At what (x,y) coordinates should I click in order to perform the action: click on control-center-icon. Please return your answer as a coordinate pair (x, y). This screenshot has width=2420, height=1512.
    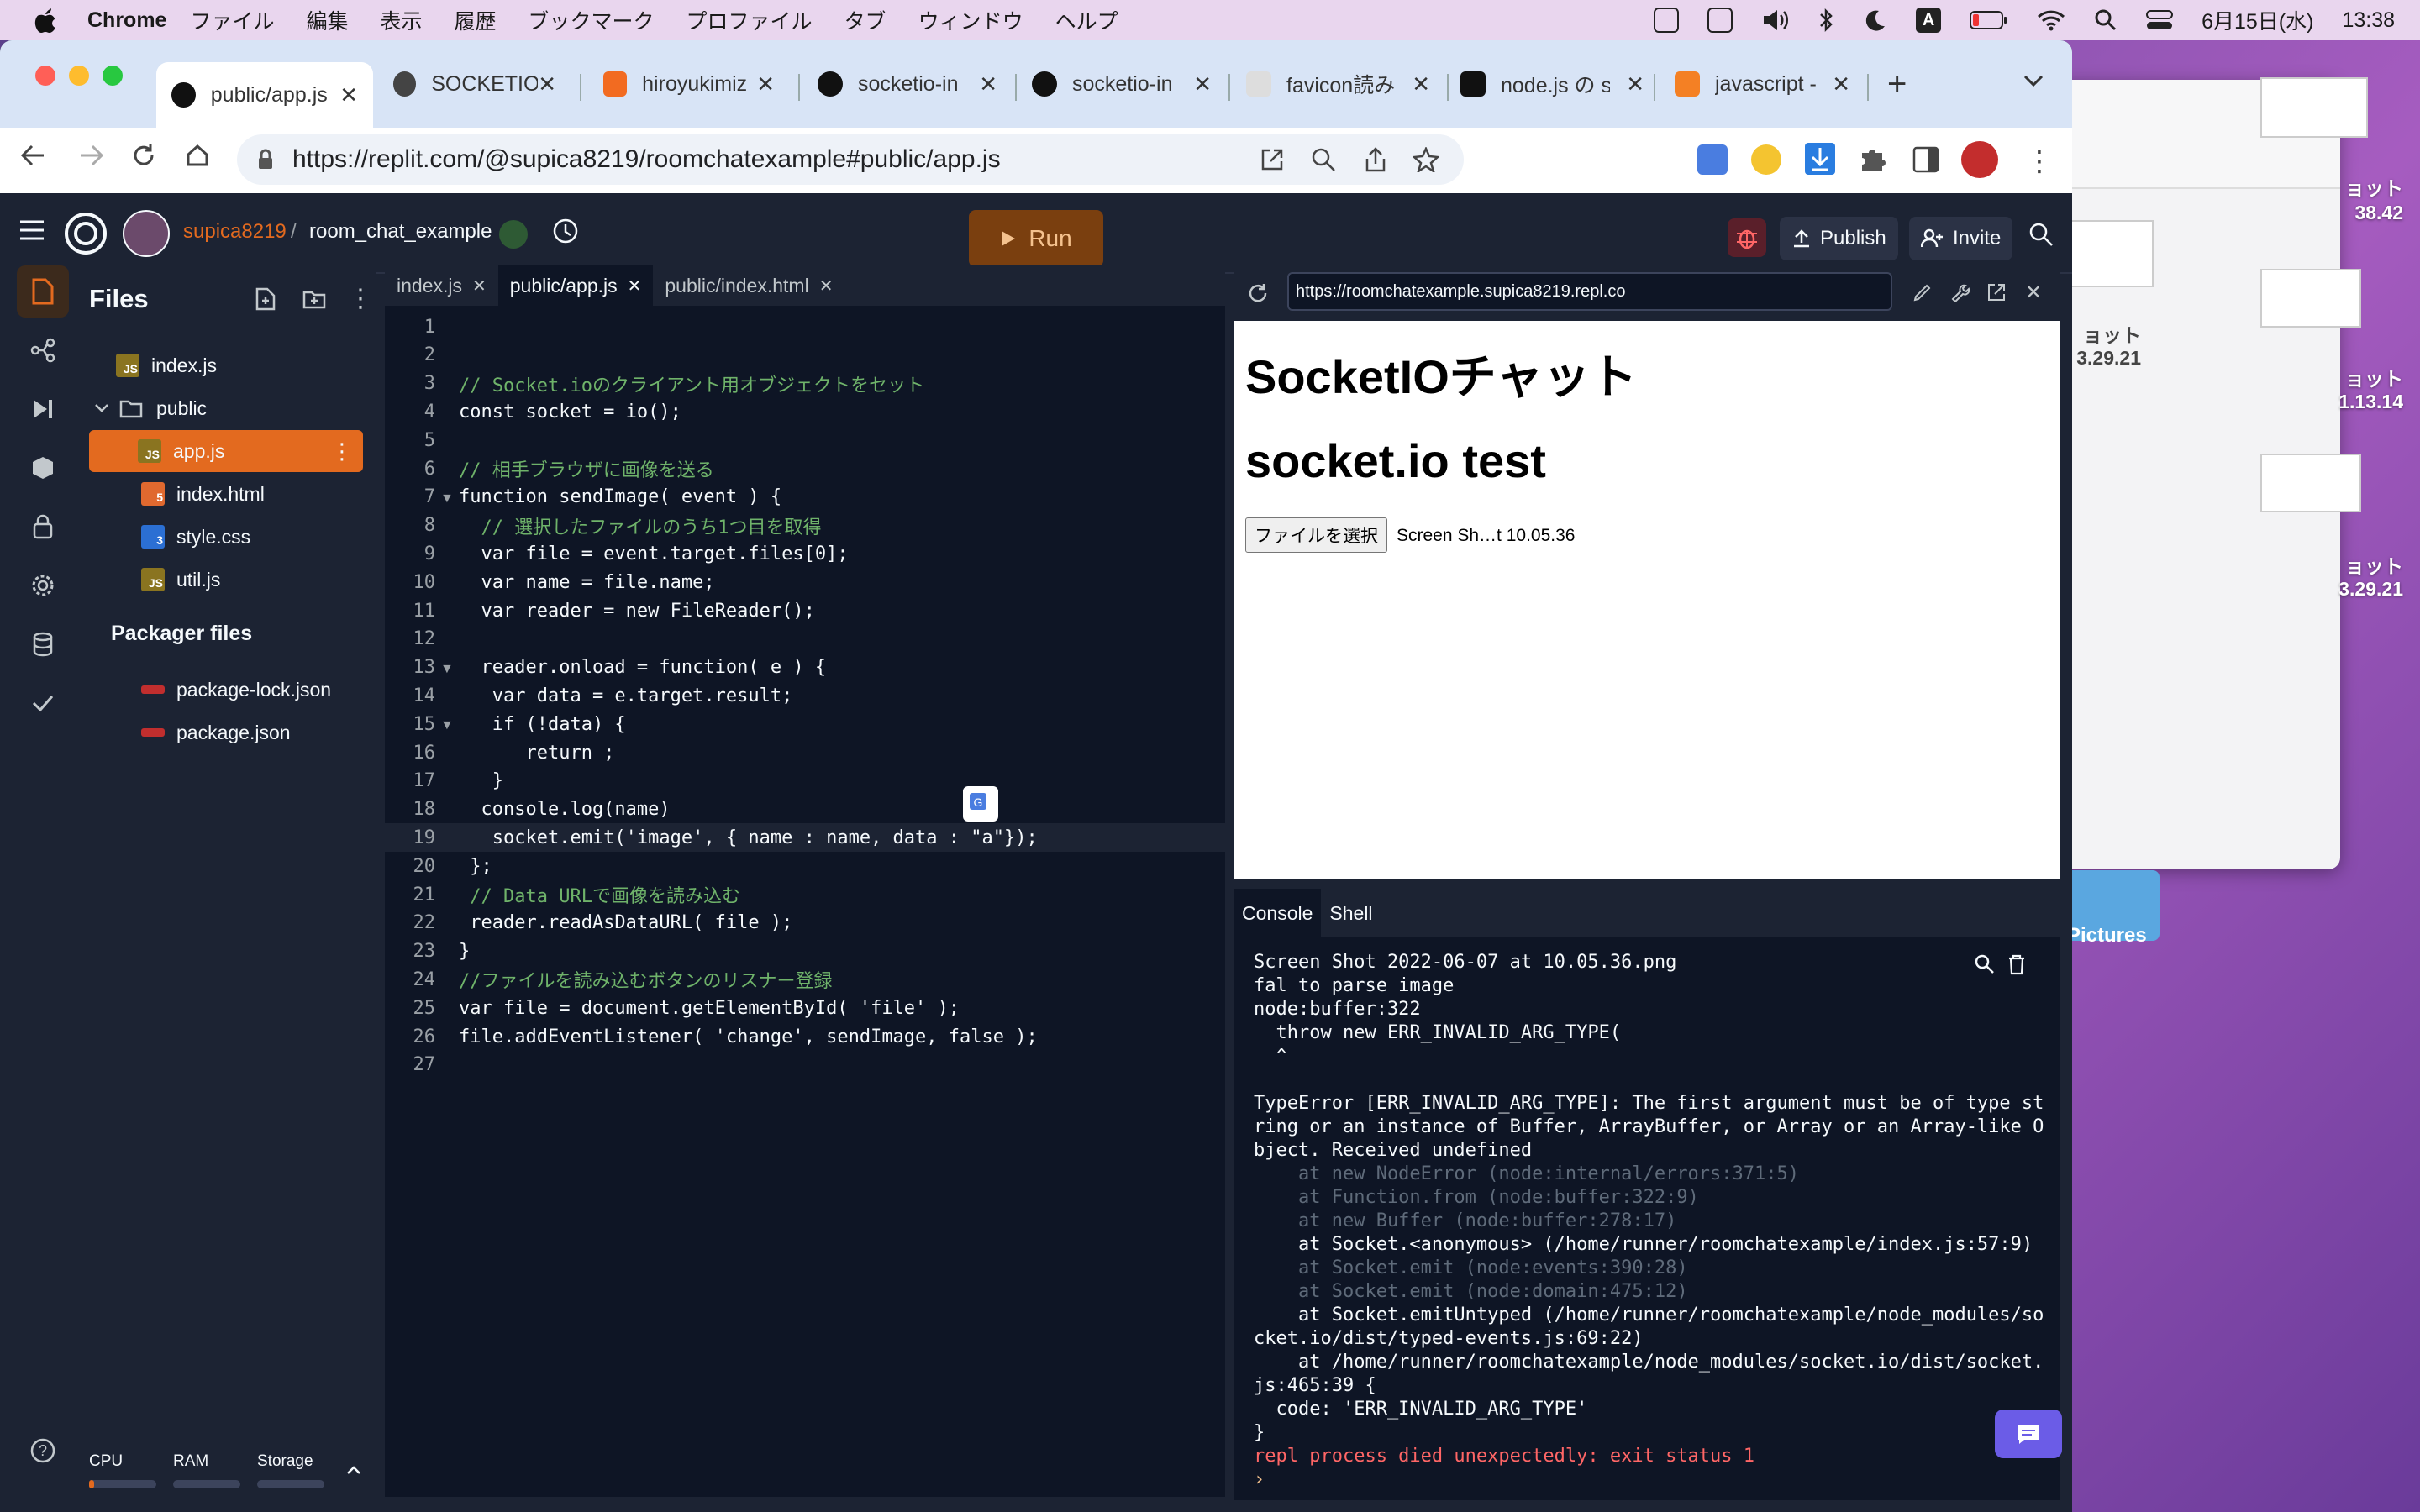
    Looking at the image, I should click on (2160, 20).